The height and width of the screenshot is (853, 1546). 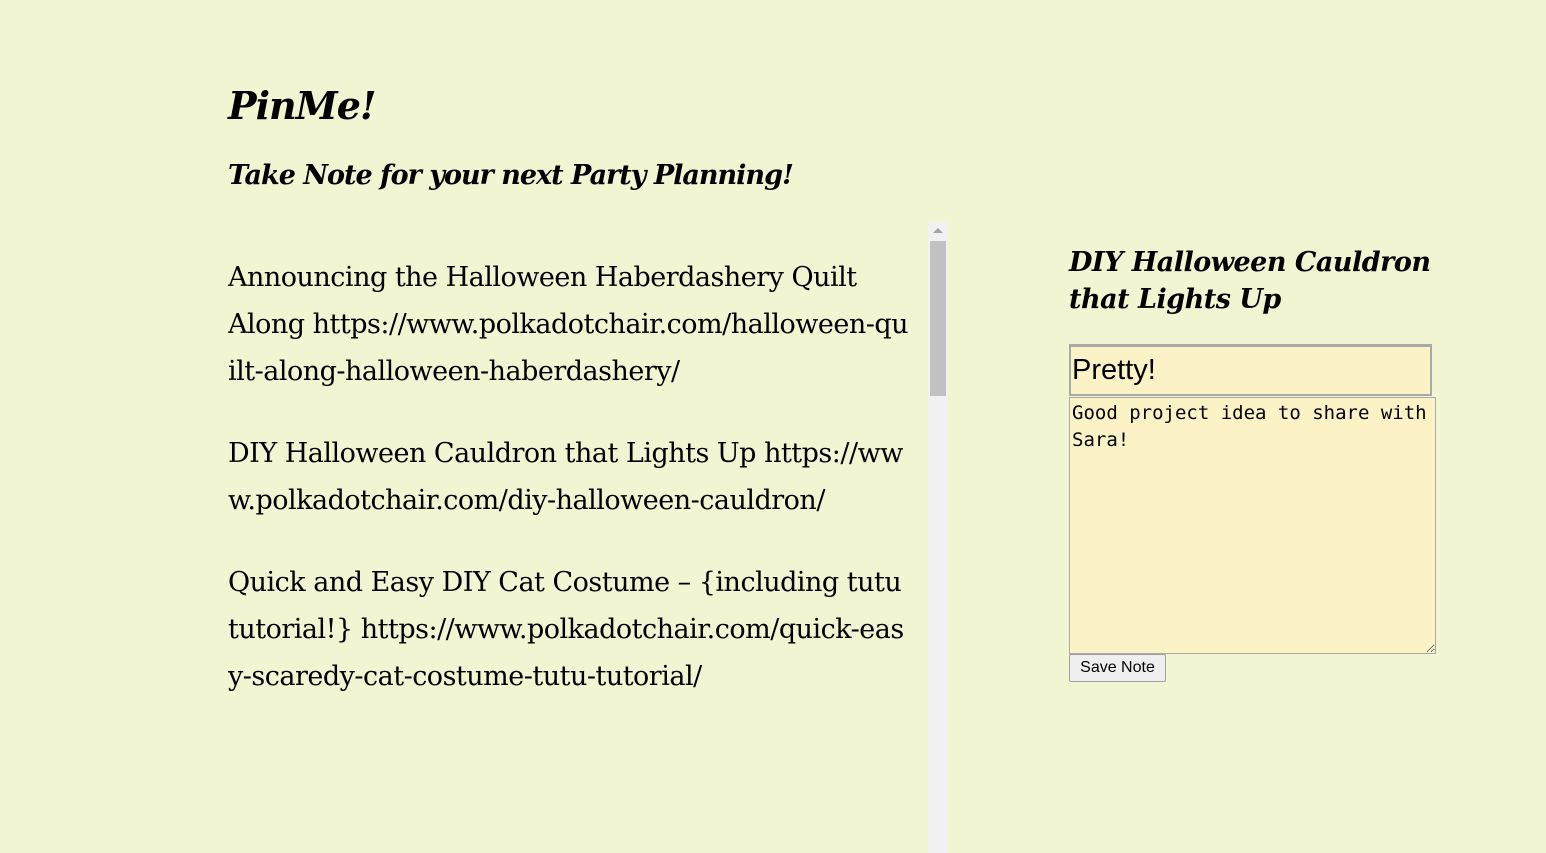 What do you see at coordinates (1117, 668) in the screenshot?
I see `save-note-button: Save Note` at bounding box center [1117, 668].